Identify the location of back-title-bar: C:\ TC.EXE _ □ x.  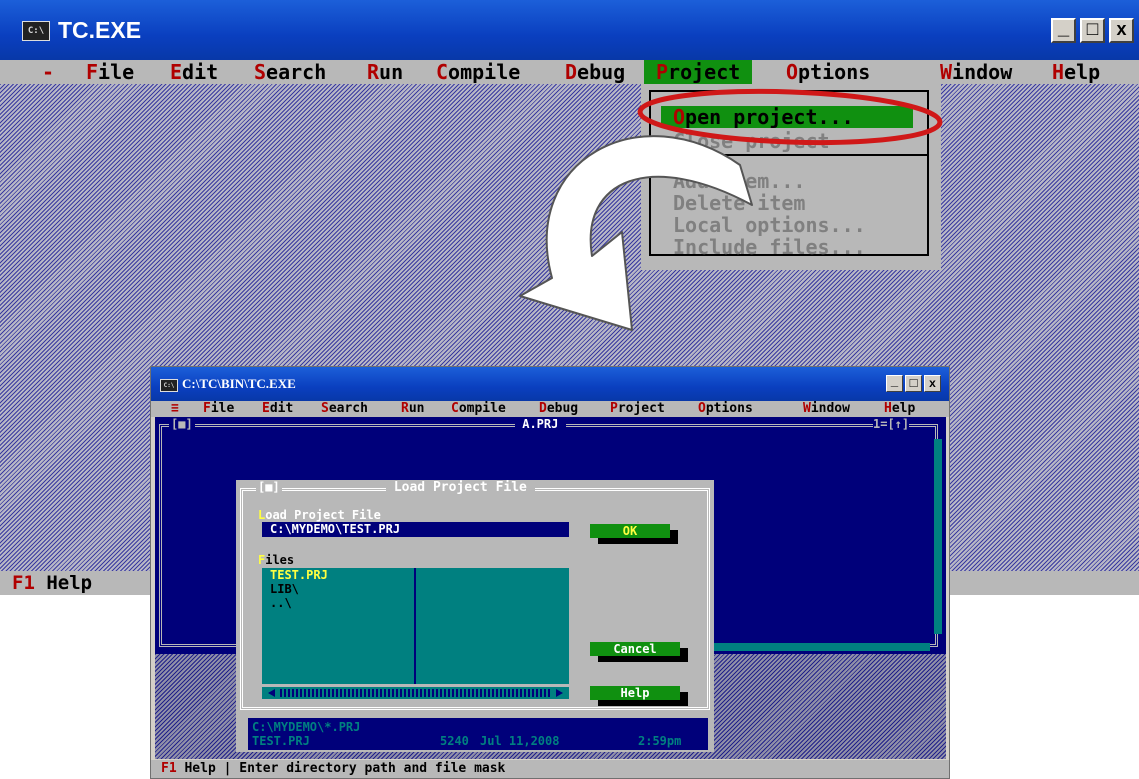
(569, 30).